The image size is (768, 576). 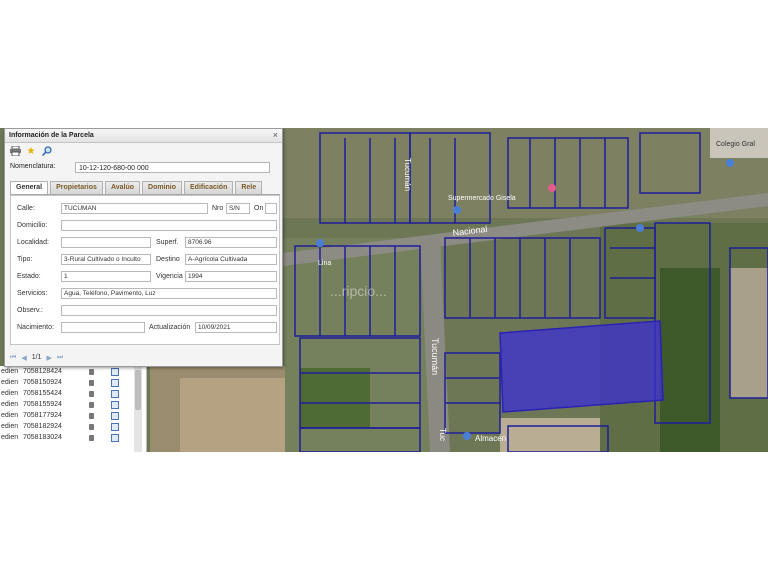 I want to click on nro-field: S/N, so click(x=238, y=208).